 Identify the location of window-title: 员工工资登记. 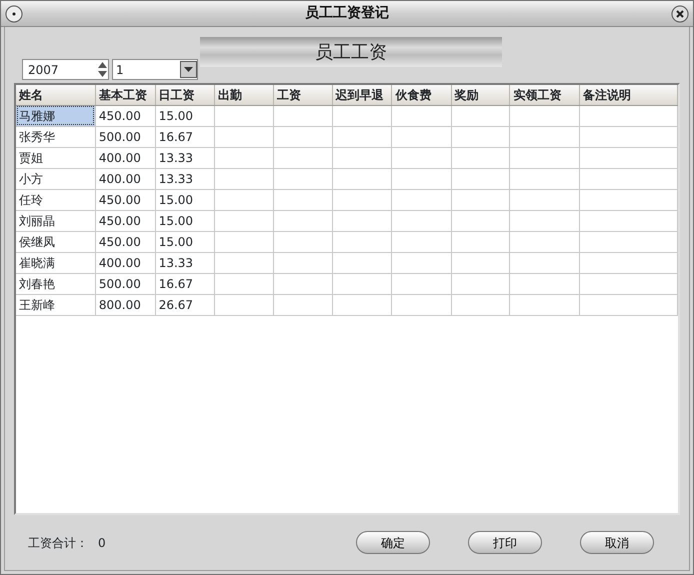
(347, 13).